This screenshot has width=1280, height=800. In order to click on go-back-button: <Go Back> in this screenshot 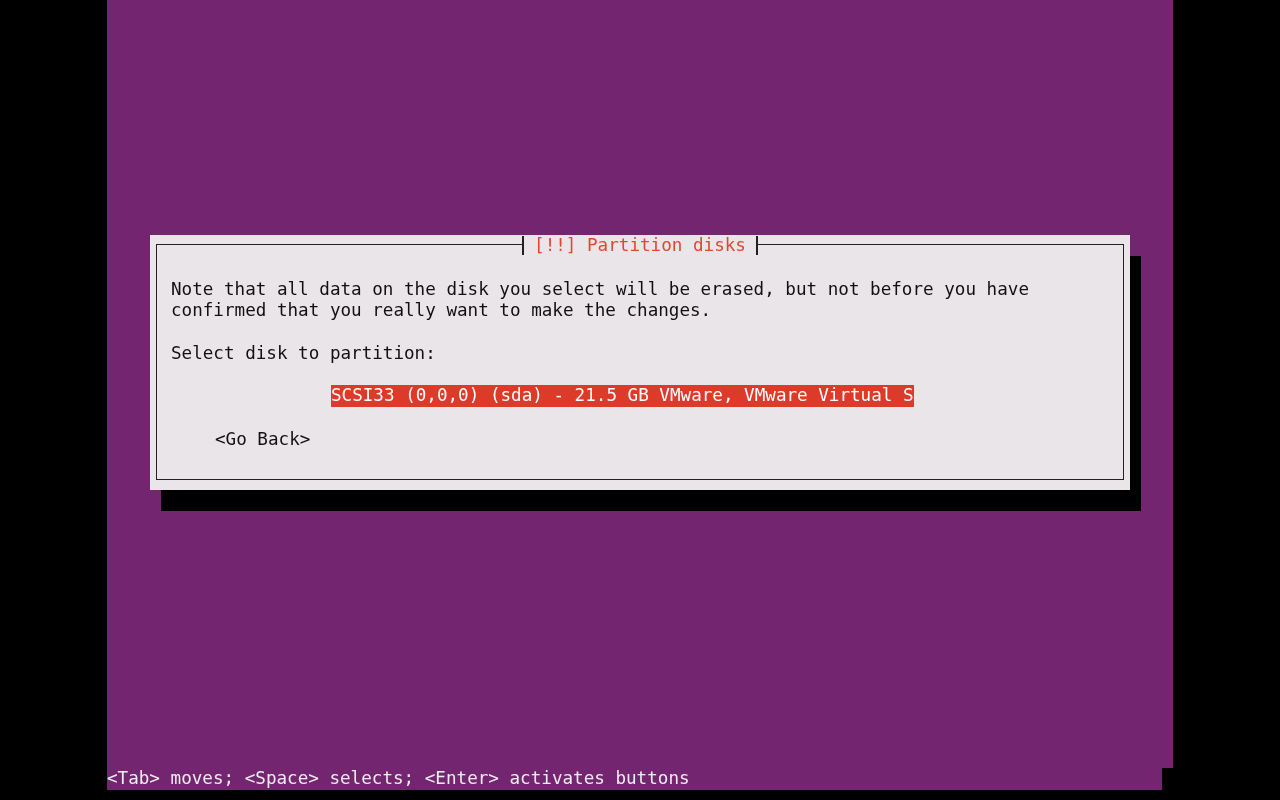, I will do `click(263, 439)`.